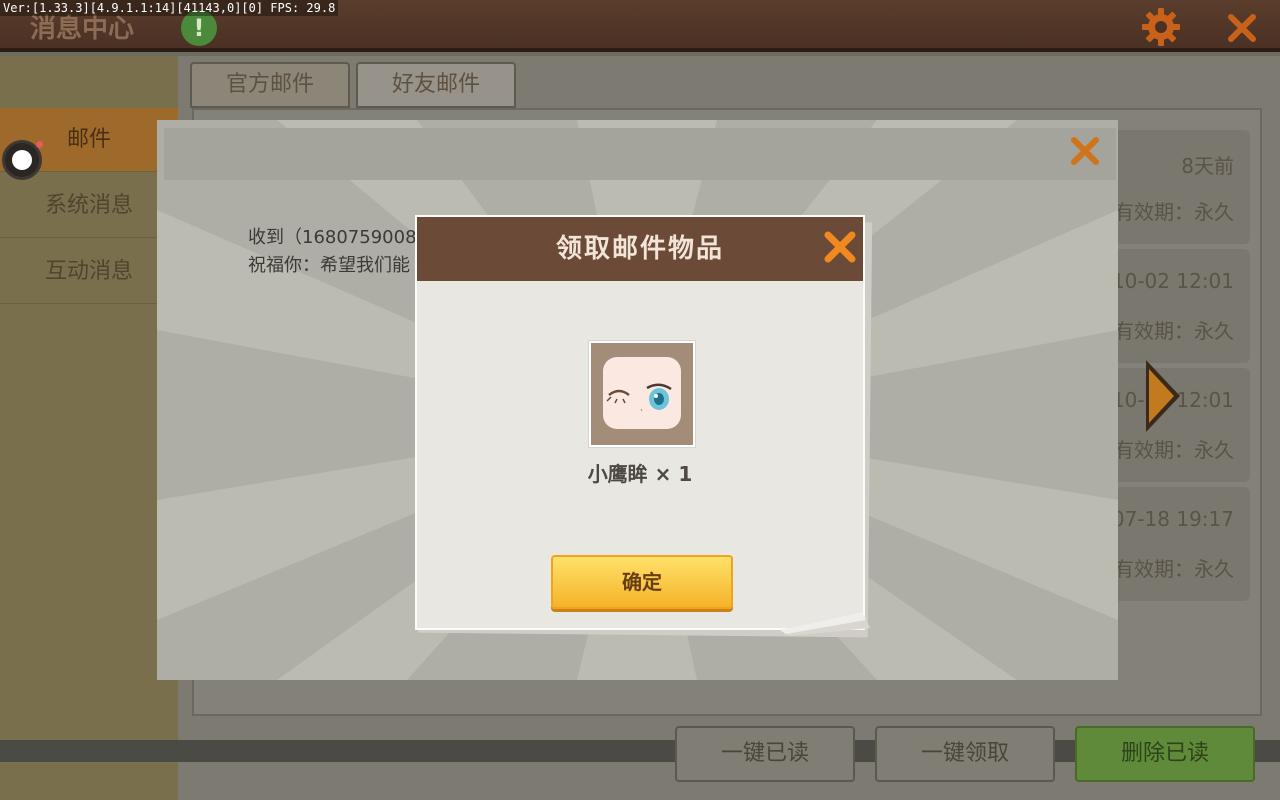  Describe the element at coordinates (825, 624) in the screenshot. I see `paper-fold` at that location.